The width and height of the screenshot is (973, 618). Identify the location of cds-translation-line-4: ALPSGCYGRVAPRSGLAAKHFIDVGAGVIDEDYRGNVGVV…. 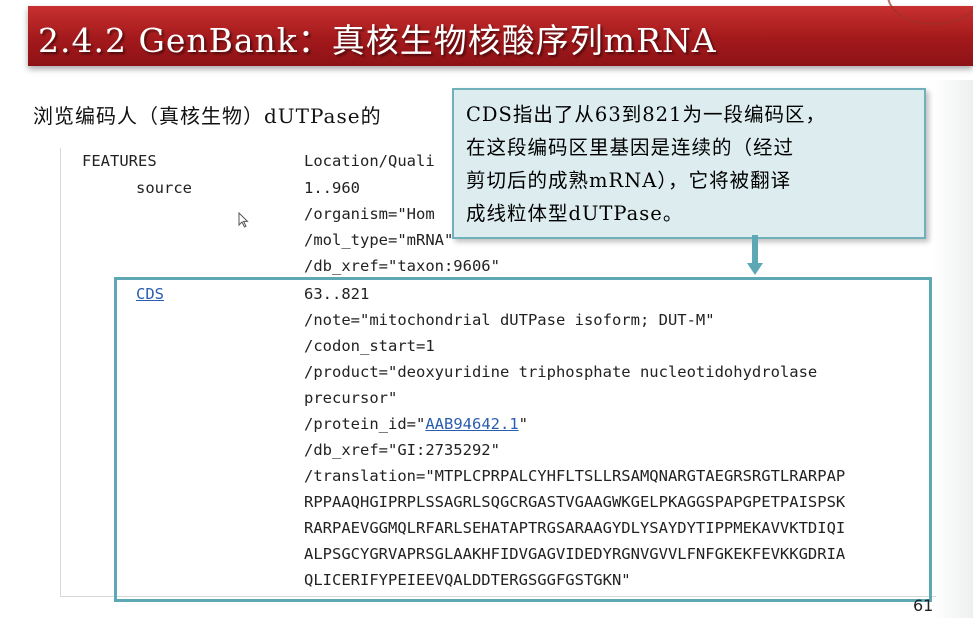
(575, 554).